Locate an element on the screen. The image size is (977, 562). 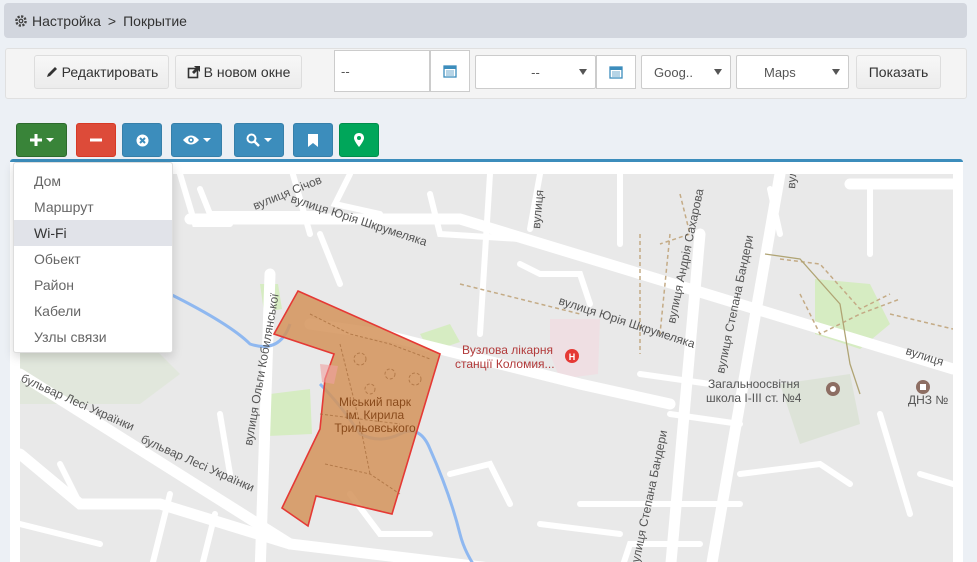
add-dropdown-button is located at coordinates (41, 140).